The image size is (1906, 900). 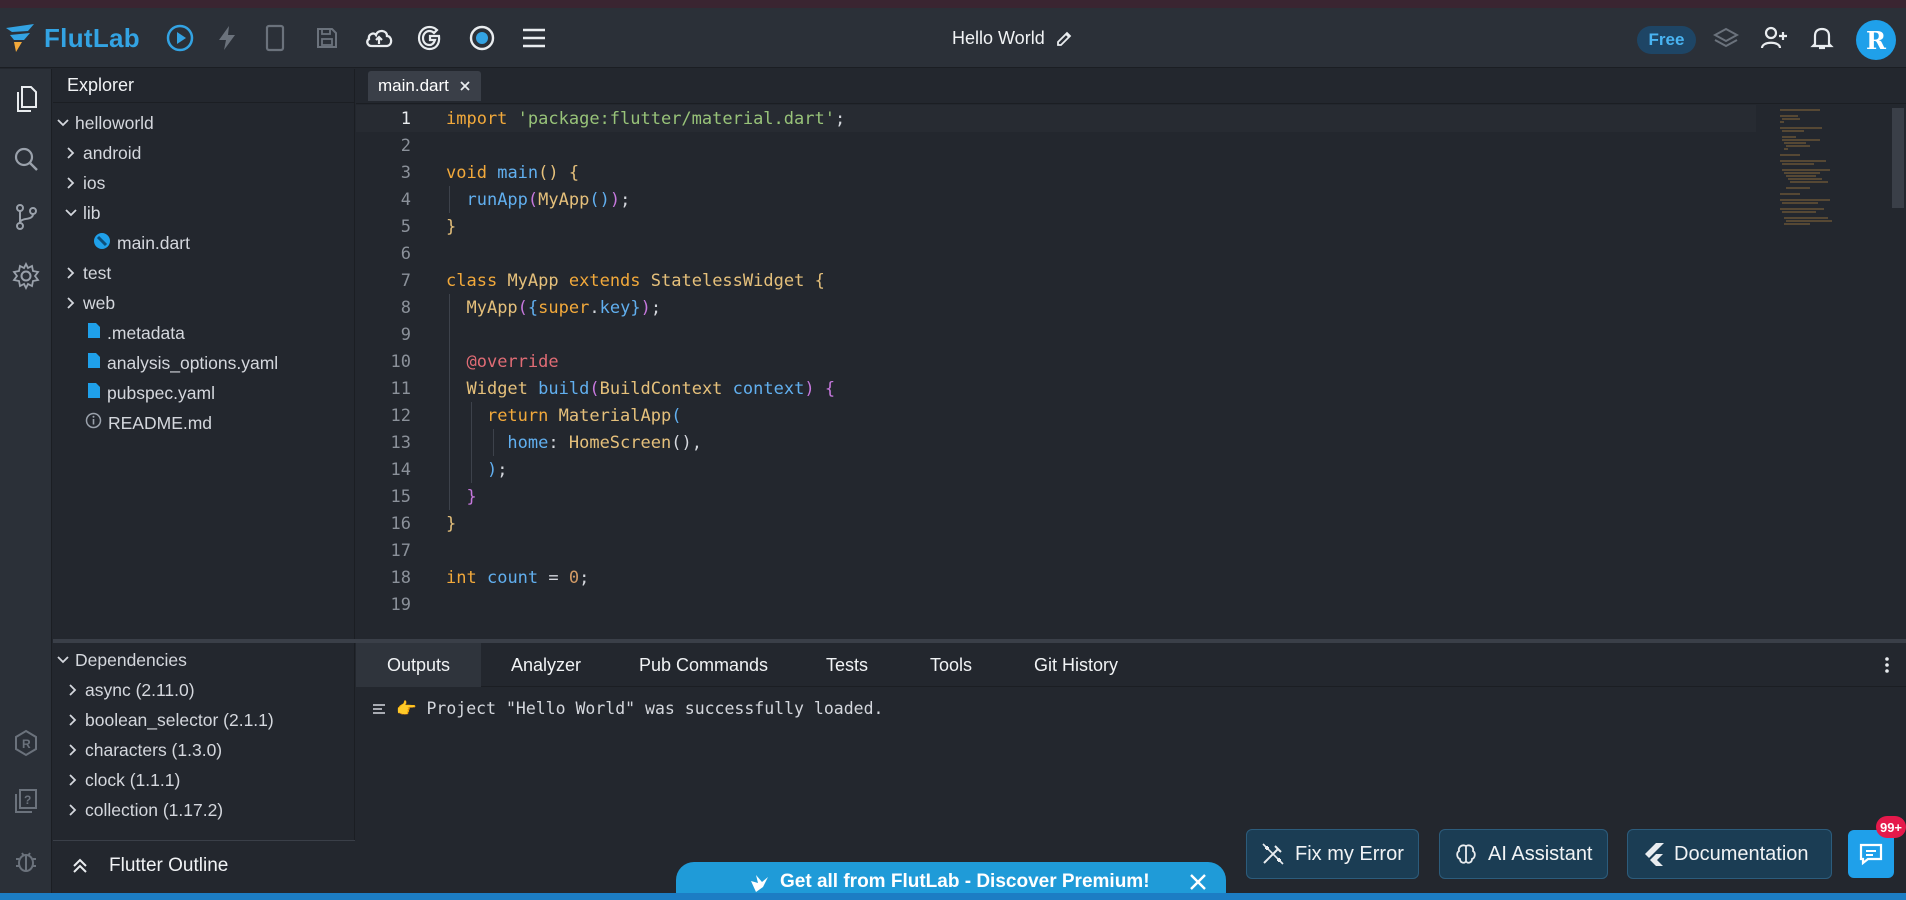 What do you see at coordinates (26, 743) in the screenshot?
I see `r-icon: R` at bounding box center [26, 743].